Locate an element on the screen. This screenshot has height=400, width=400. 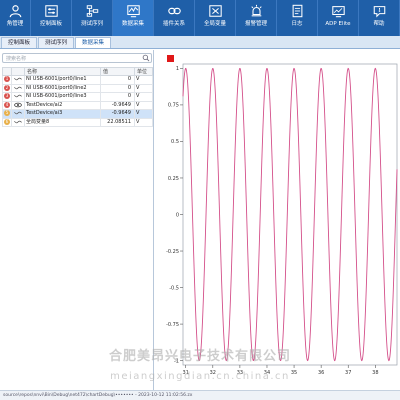
column-header-value: 值 is located at coordinates (117, 71).